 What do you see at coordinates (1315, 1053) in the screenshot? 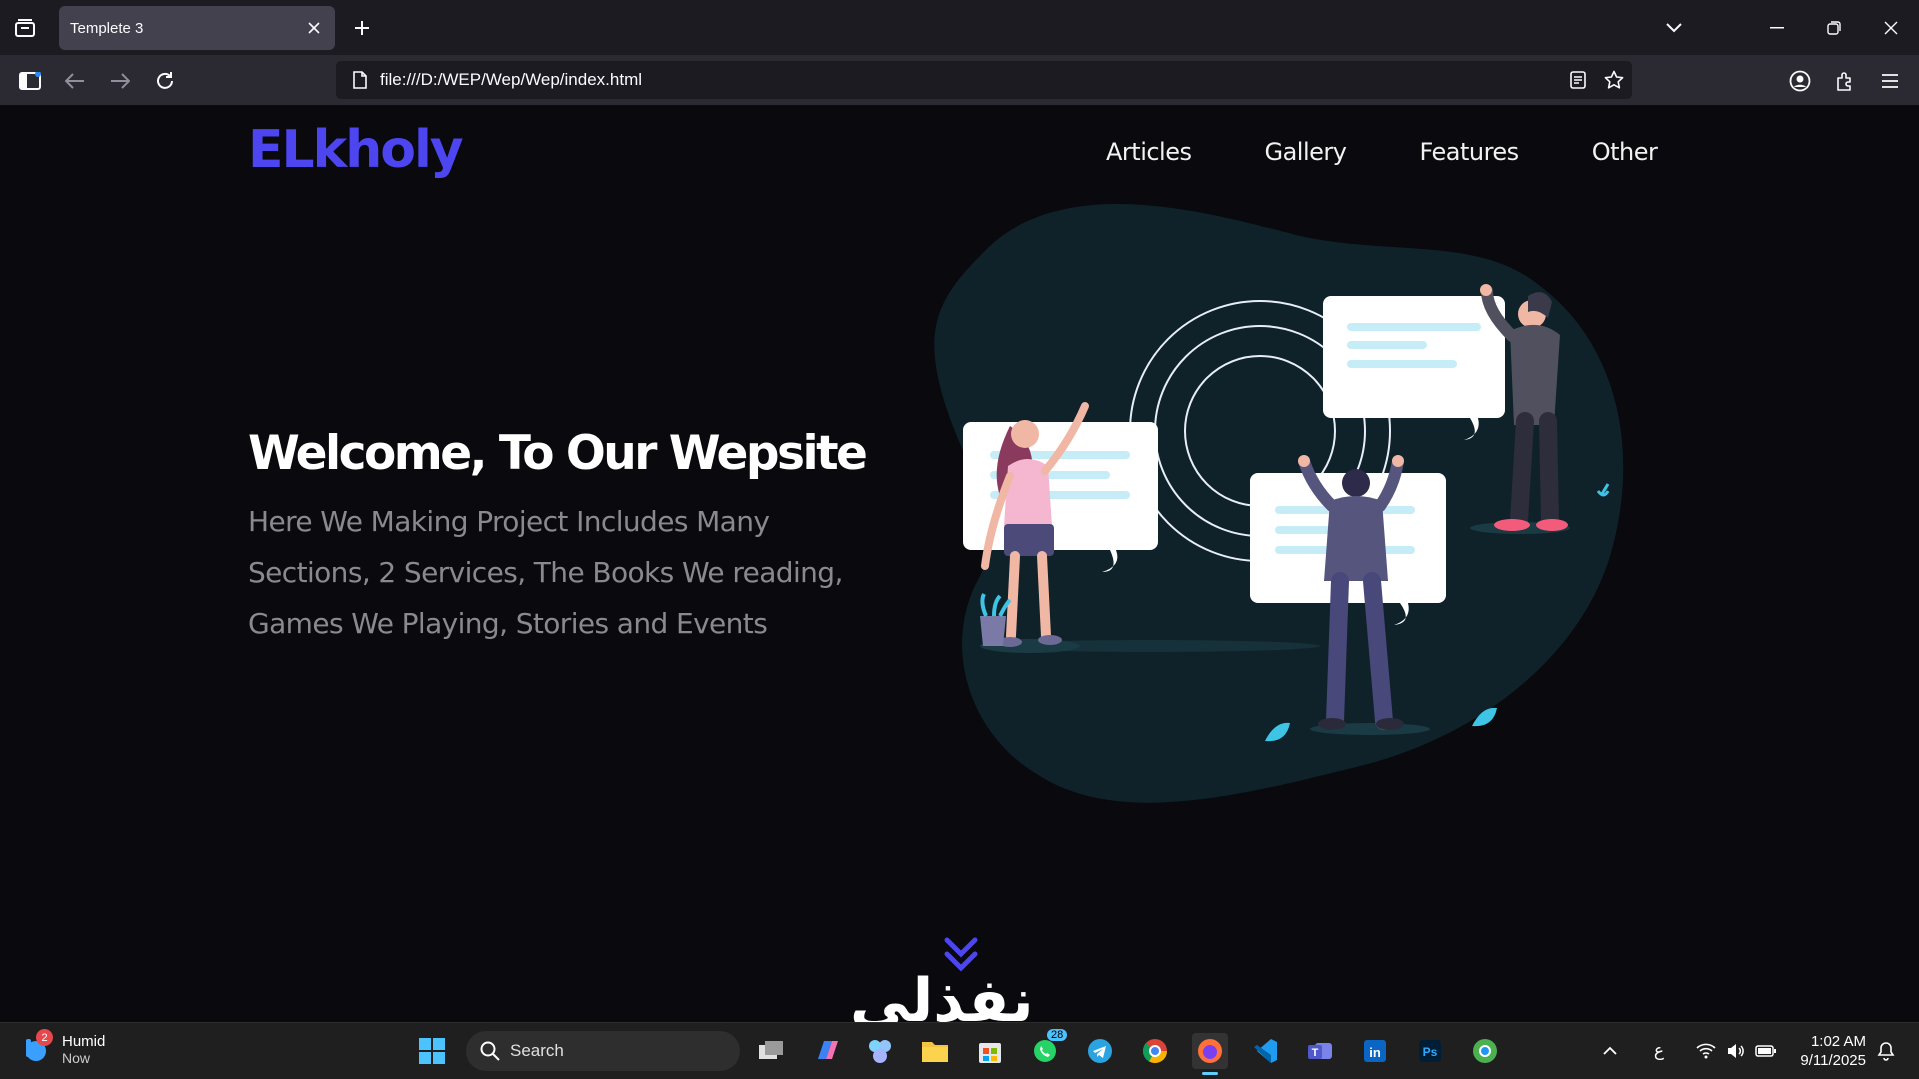
I see `svg-text: T` at bounding box center [1315, 1053].